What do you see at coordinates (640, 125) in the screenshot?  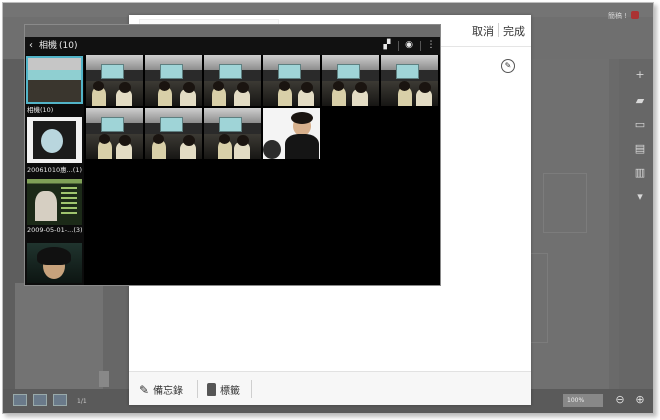 I see `image-icon: ▭` at bounding box center [640, 125].